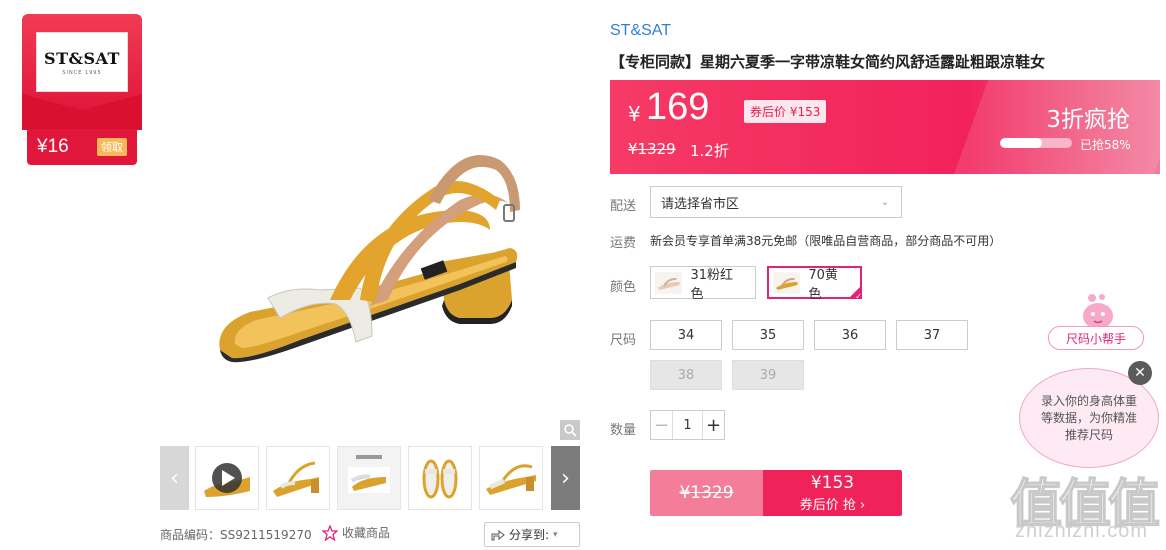  Describe the element at coordinates (498, 534) in the screenshot. I see `share-icon` at that location.